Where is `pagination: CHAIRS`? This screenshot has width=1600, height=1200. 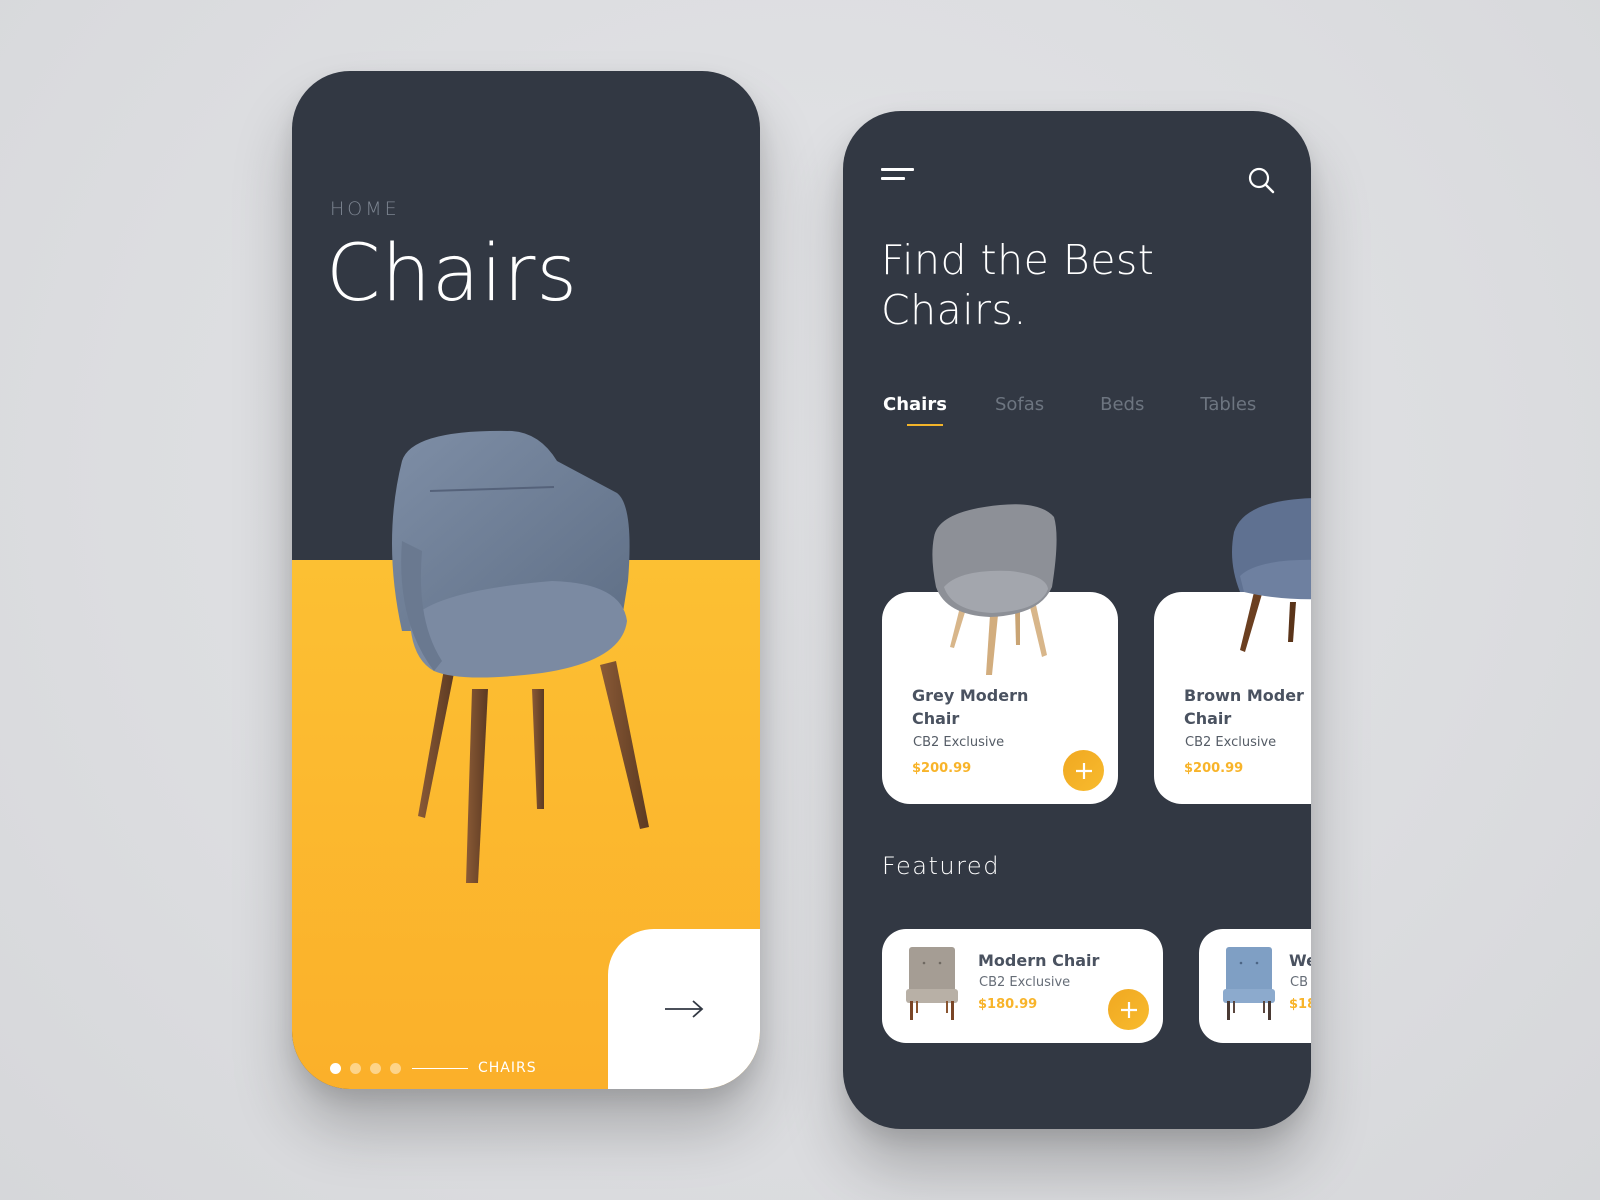 pagination: CHAIRS is located at coordinates (433, 1068).